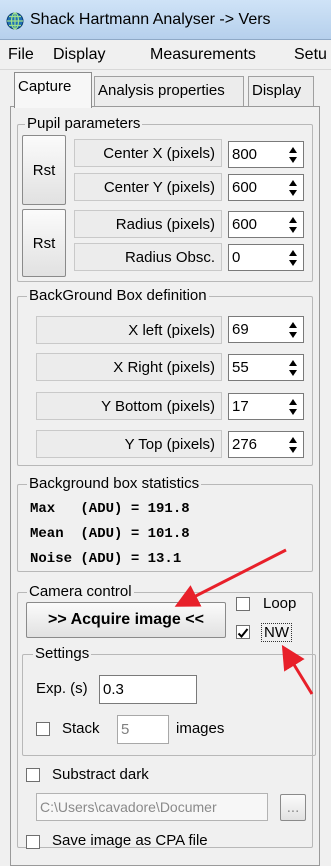 The width and height of the screenshot is (331, 866). I want to click on arrow-to-acquire-icon, so click(230, 577).